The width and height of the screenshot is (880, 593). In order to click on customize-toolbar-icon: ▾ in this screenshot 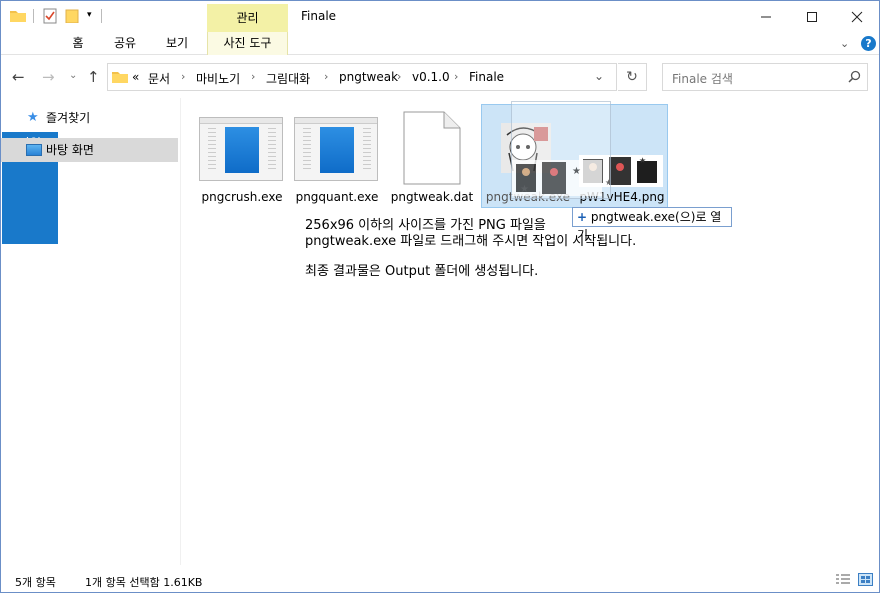, I will do `click(89, 15)`.